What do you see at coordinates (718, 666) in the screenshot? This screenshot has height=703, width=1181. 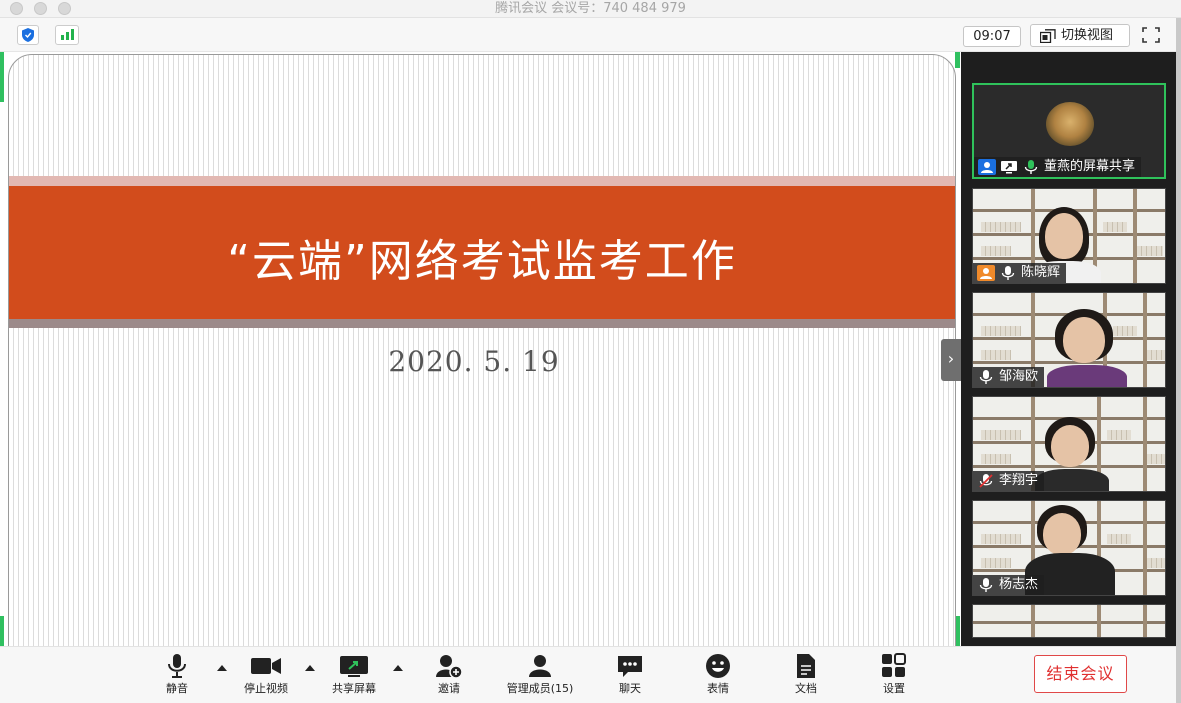 I see `emoji-icon` at bounding box center [718, 666].